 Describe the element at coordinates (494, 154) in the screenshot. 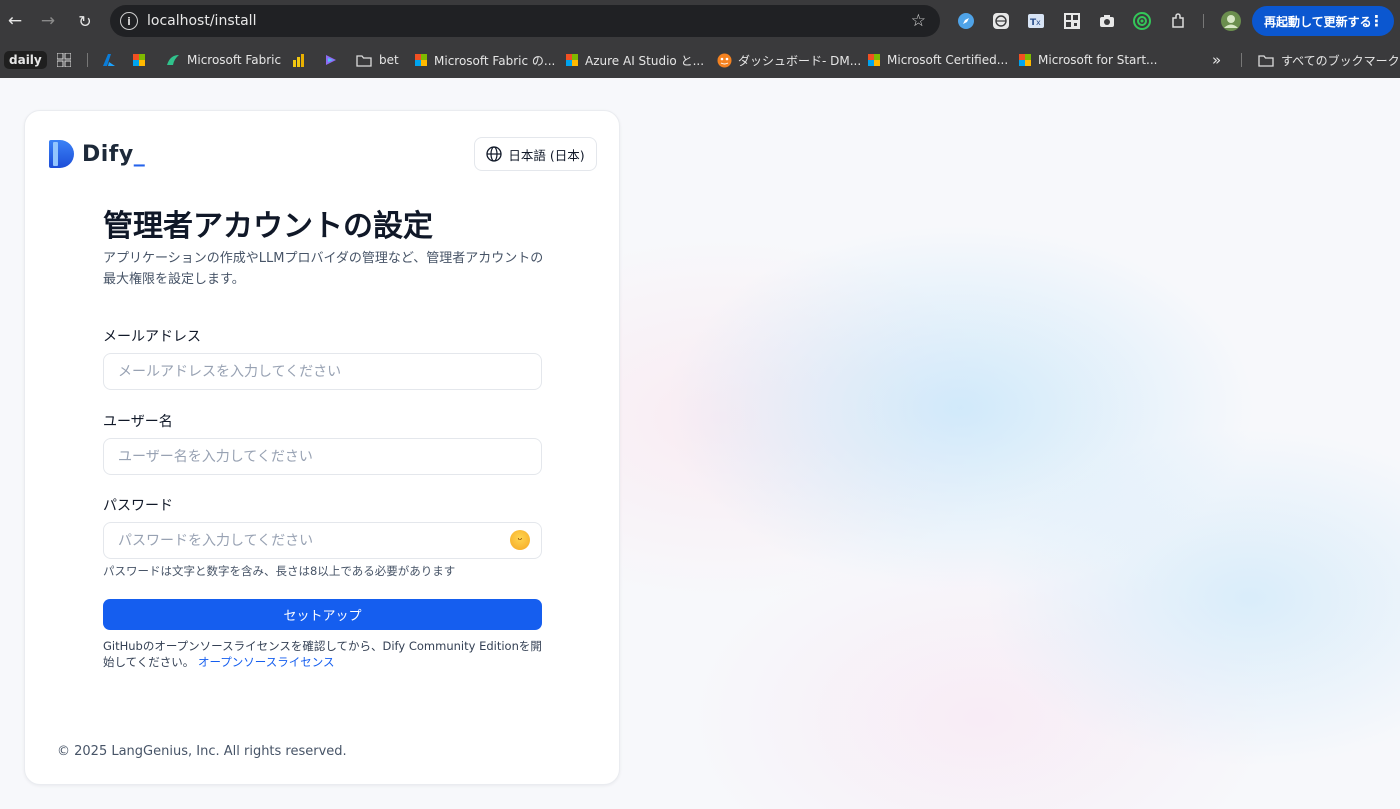

I see `globe-icon` at that location.